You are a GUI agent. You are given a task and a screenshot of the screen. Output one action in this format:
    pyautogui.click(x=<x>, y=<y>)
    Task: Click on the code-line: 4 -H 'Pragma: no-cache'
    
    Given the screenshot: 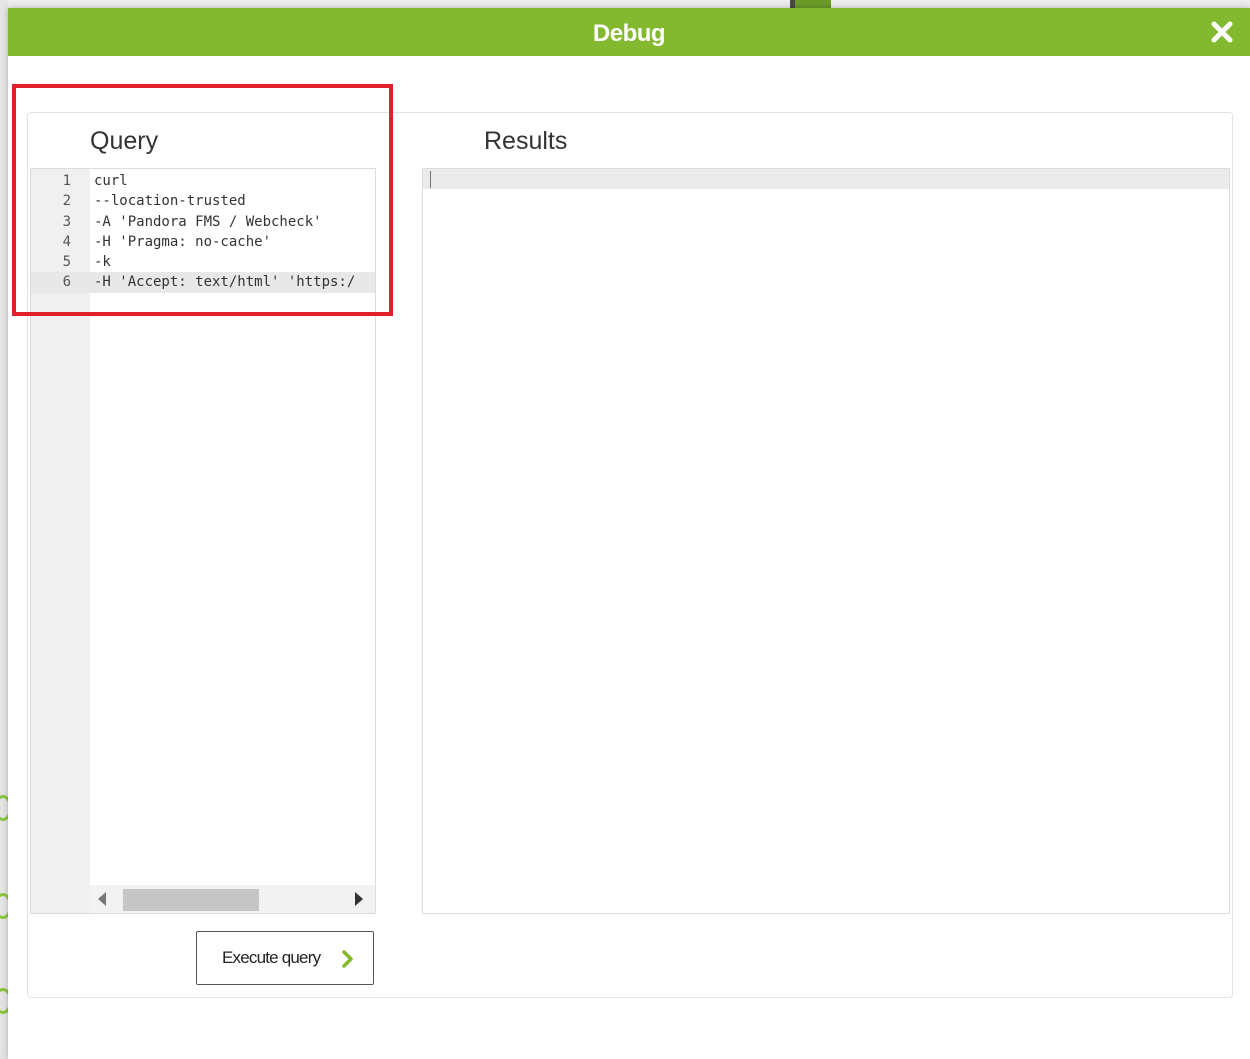 What is the action you would take?
    pyautogui.click(x=203, y=242)
    